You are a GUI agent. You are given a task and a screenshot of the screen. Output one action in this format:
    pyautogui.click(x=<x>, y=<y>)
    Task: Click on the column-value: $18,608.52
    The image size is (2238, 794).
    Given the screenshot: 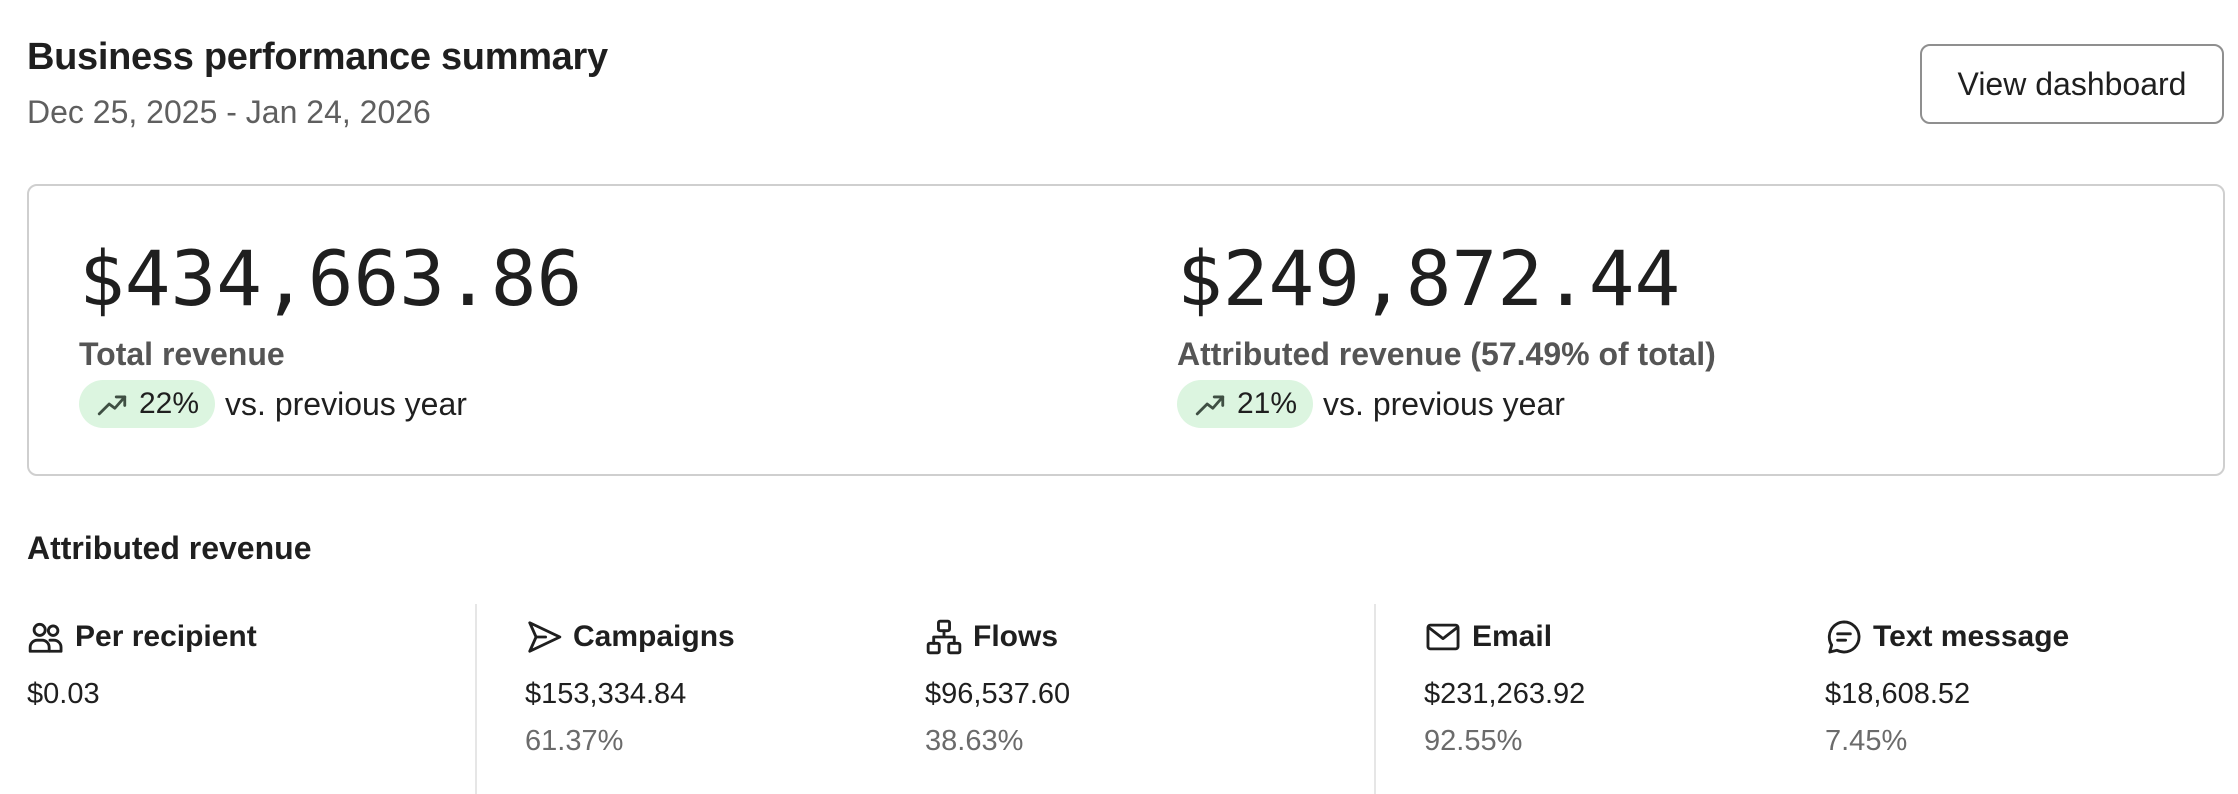 What is the action you would take?
    pyautogui.click(x=1898, y=694)
    